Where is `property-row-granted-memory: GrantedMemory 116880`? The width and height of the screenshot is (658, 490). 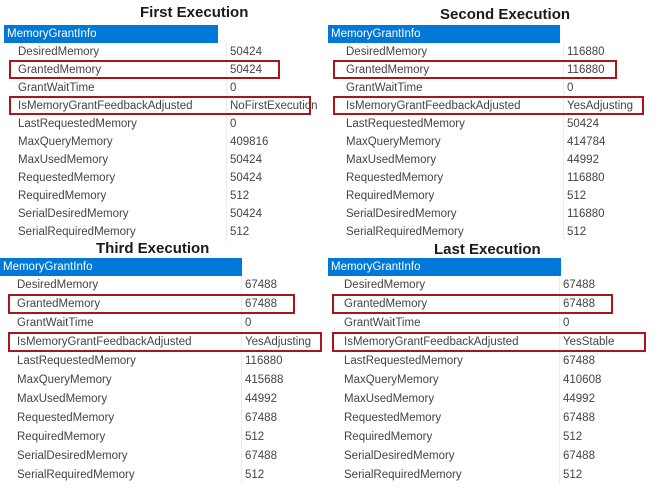
property-row-granted-memory: GrantedMemory 116880 is located at coordinates (488, 70).